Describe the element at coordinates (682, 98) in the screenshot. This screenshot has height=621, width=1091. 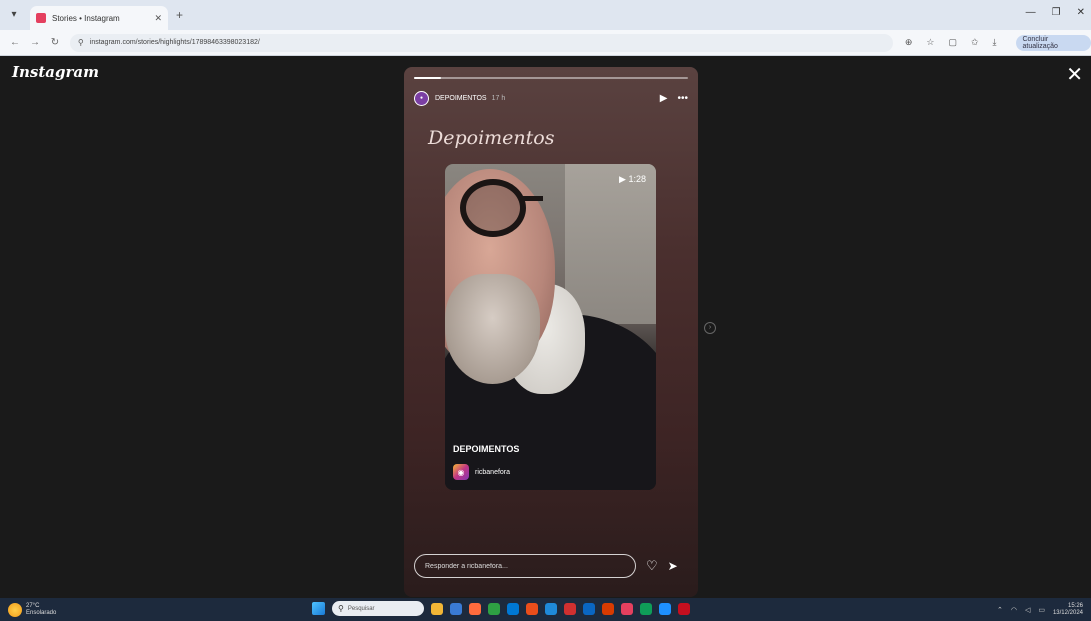
I see `more-options-icon: •••` at that location.